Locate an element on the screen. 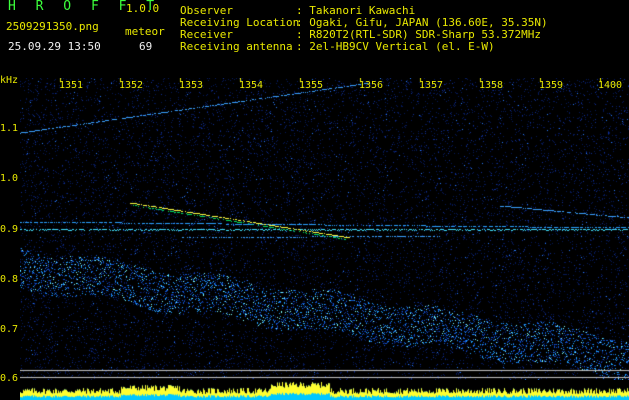  antenna-value: : 2el-HB9CV Vertical (el. E-W) is located at coordinates (395, 46).